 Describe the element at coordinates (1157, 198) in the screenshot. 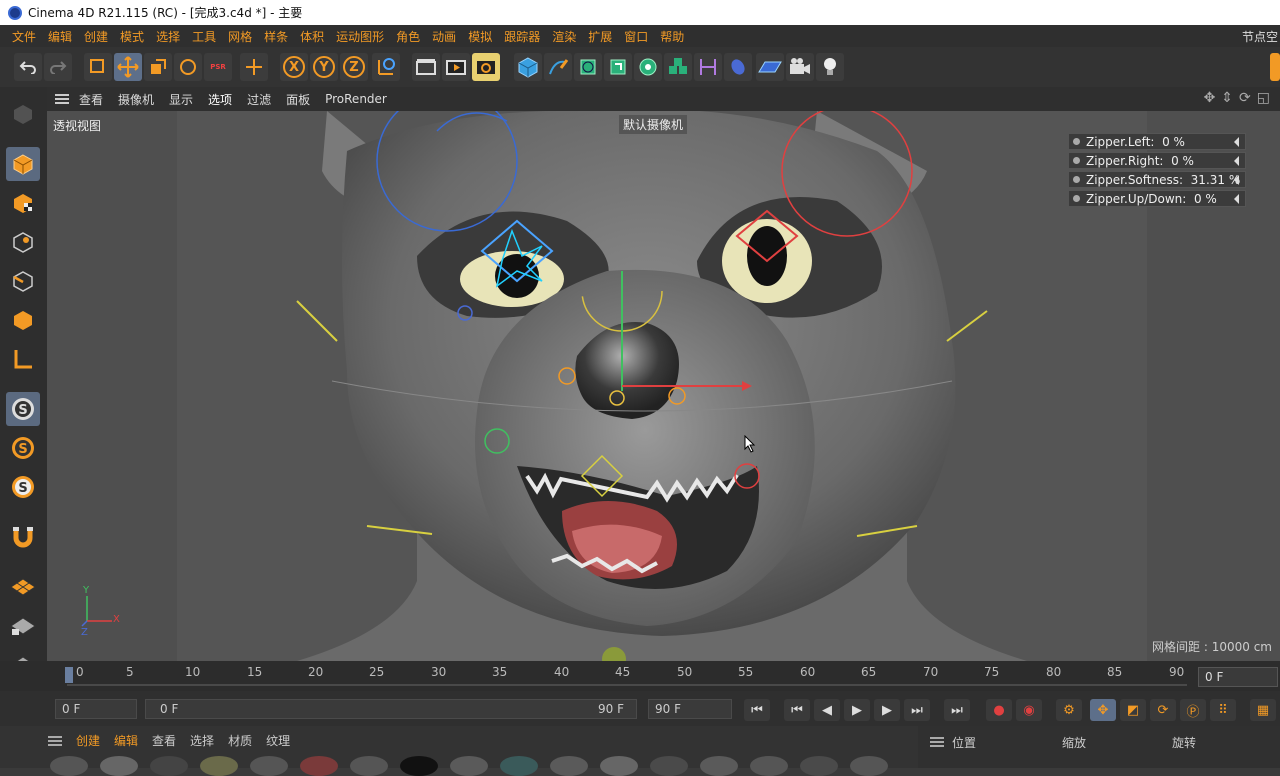

I see `slider-zipper-updown: Zipper.Up/Down: 0 %` at that location.